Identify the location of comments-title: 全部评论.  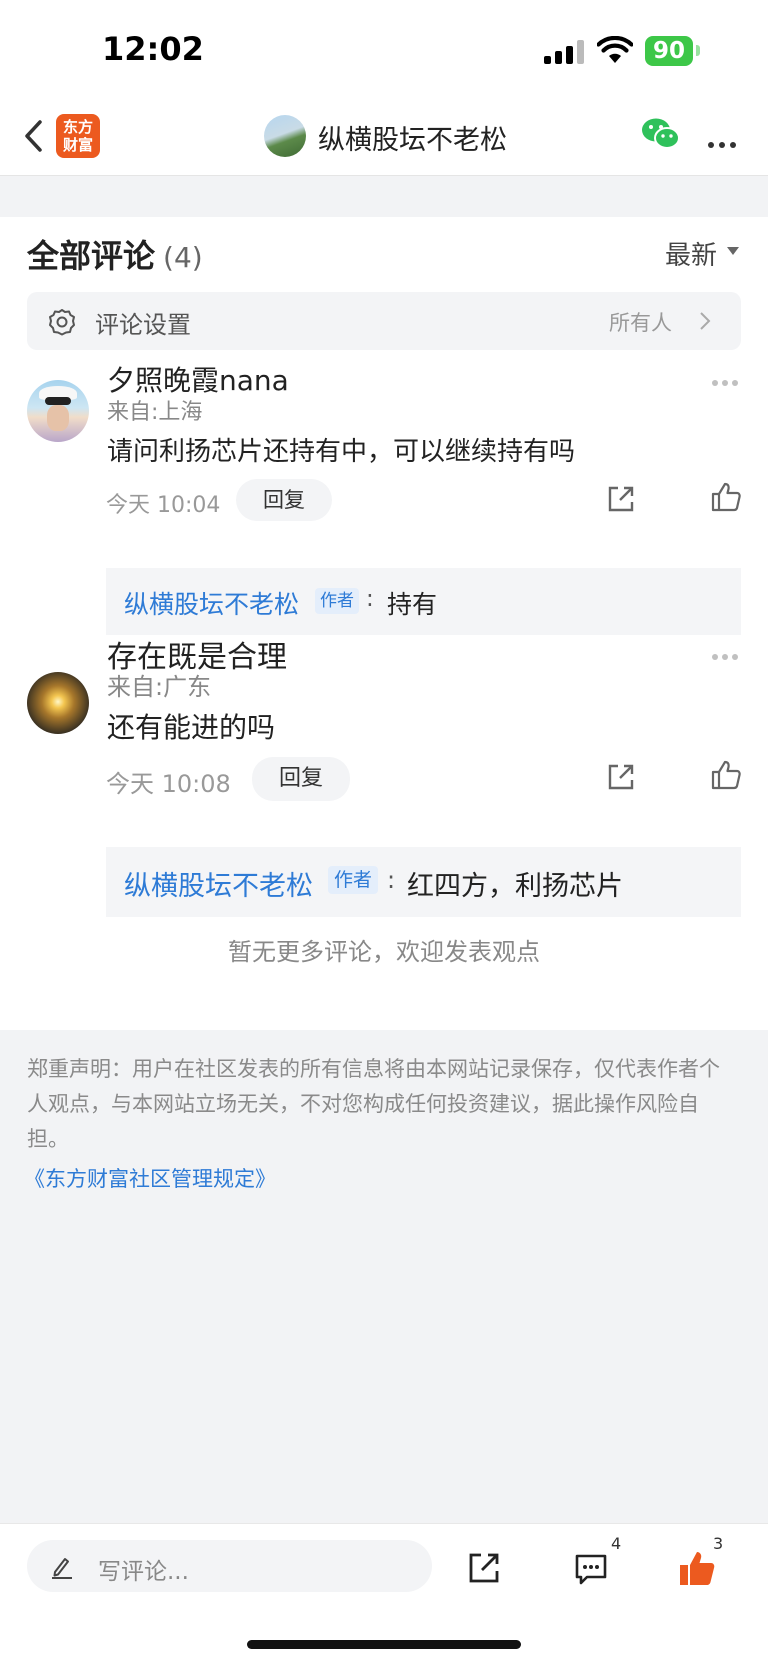
(91, 256).